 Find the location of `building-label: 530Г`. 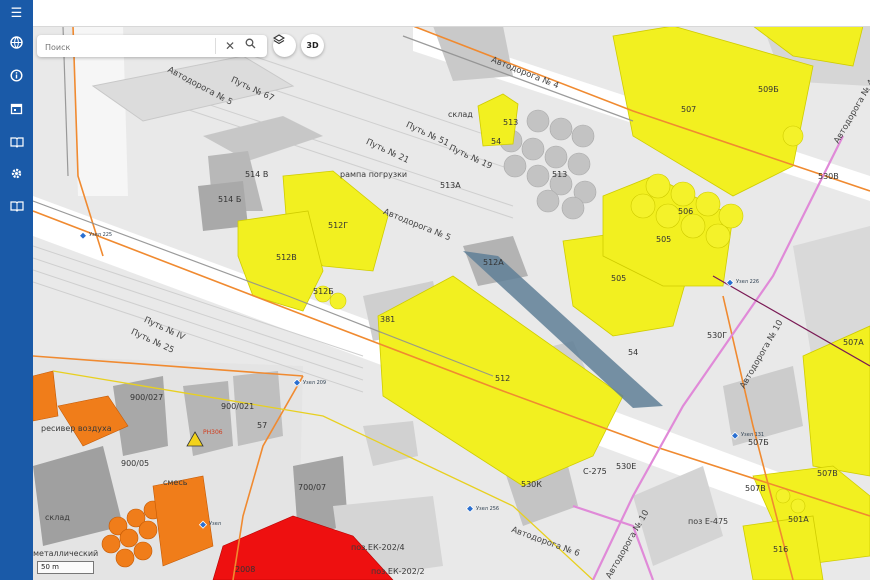

building-label: 530Г is located at coordinates (717, 335).